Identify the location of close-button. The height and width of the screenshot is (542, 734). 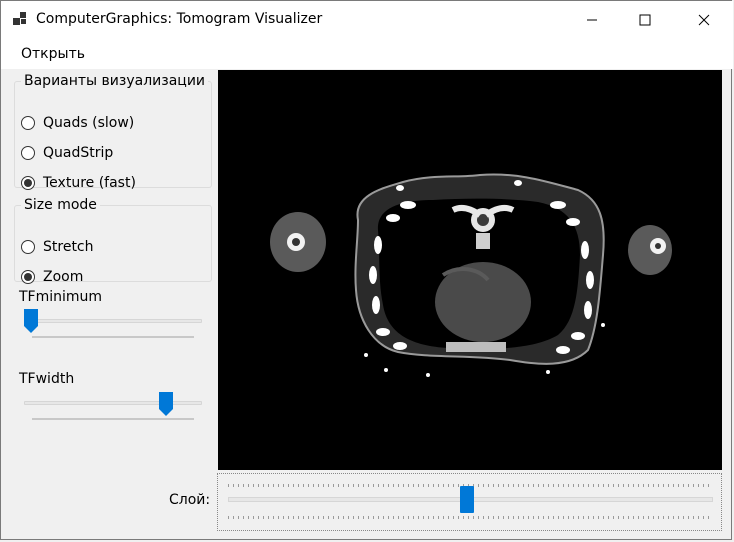
(704, 19).